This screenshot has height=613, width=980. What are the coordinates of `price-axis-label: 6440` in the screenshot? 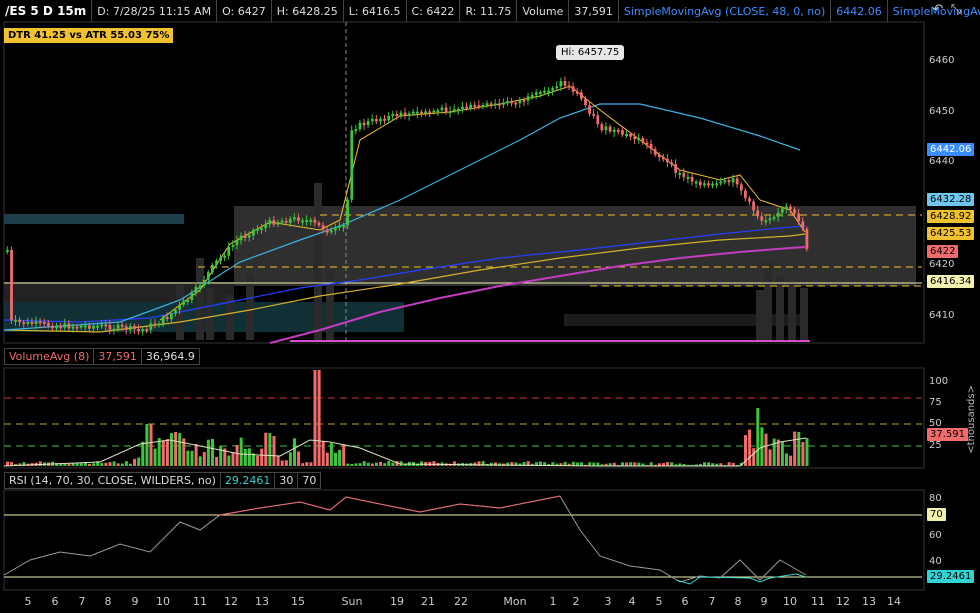 It's located at (942, 161).